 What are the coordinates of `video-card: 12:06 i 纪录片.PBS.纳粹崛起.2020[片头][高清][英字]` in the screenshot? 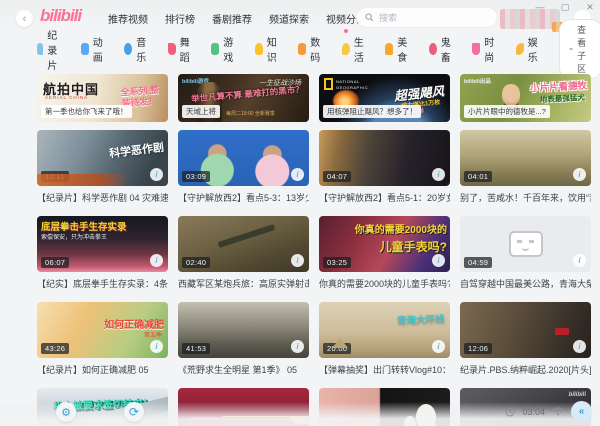 It's located at (525, 339).